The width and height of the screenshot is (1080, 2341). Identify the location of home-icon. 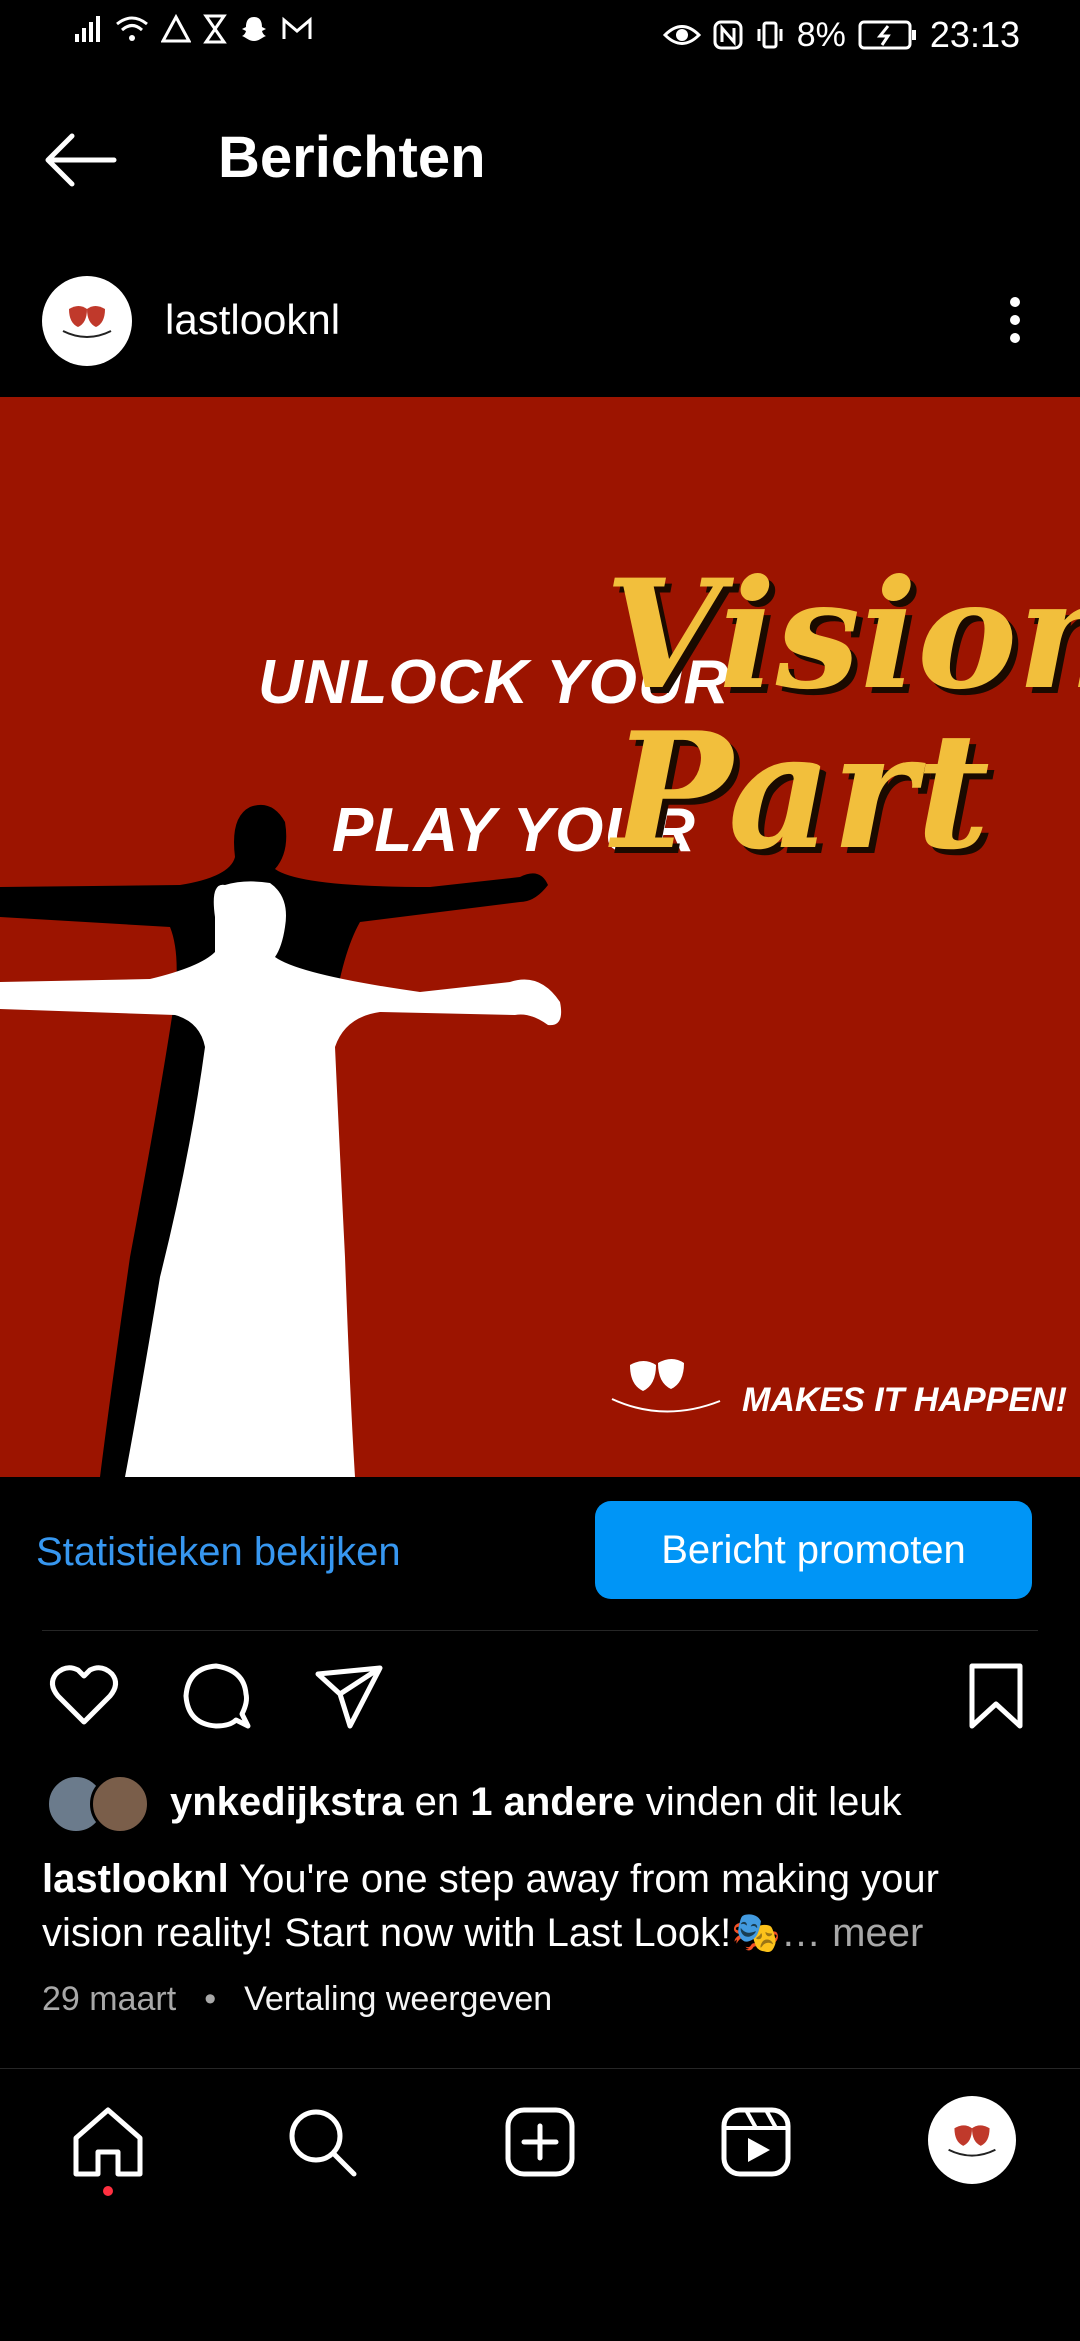
(108, 2142).